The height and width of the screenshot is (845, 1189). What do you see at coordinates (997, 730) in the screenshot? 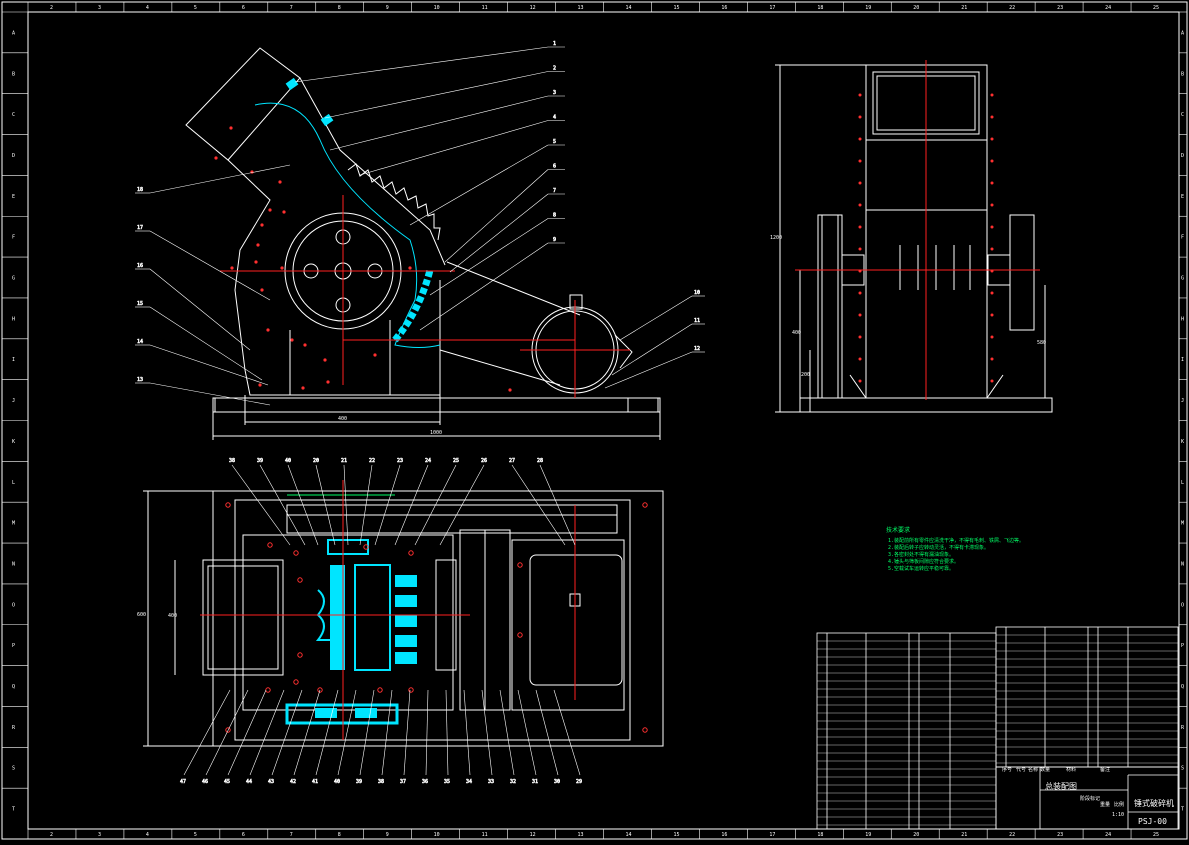
I see `parts-list-rows` at bounding box center [997, 730].